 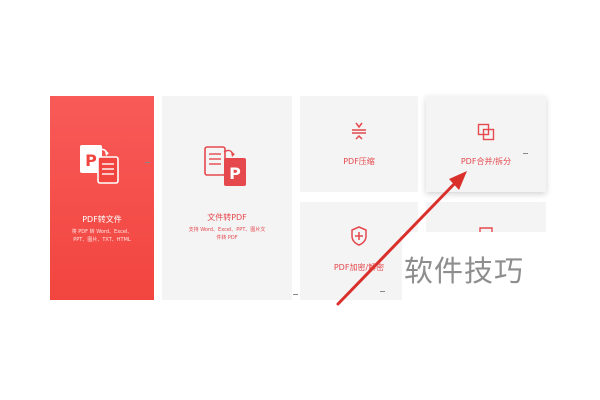 I want to click on file-to-pdf-desc-line2: 件转 PDF, so click(x=227, y=238).